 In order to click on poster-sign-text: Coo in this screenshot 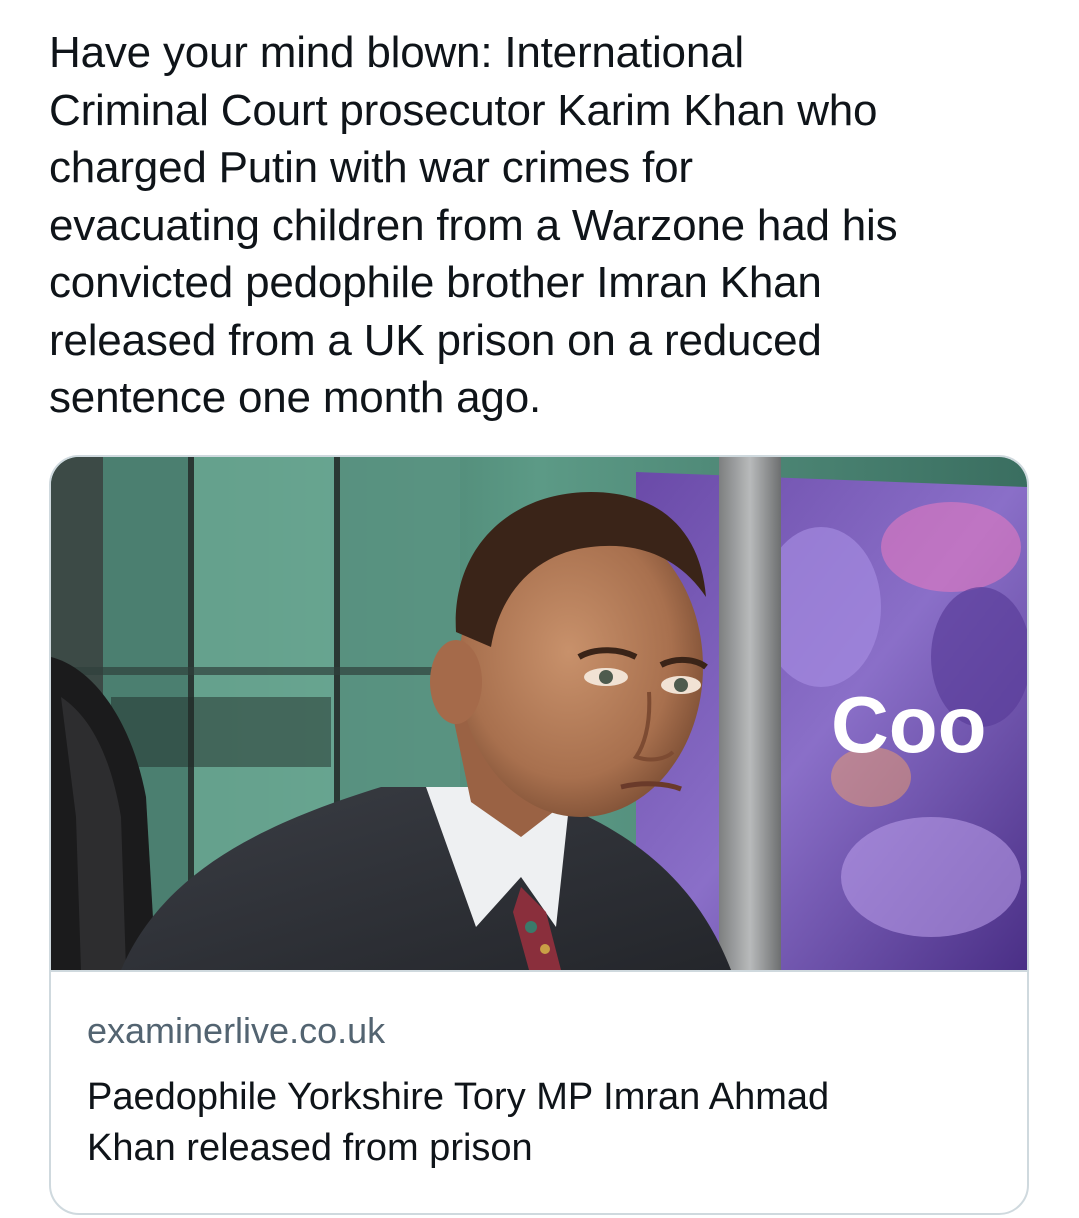, I will do `click(909, 724)`.